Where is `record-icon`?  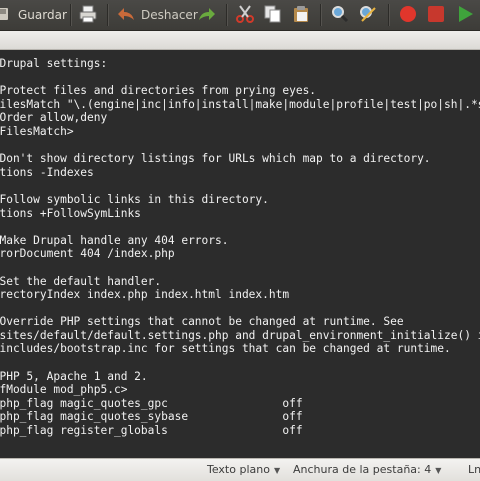
record-icon is located at coordinates (408, 15).